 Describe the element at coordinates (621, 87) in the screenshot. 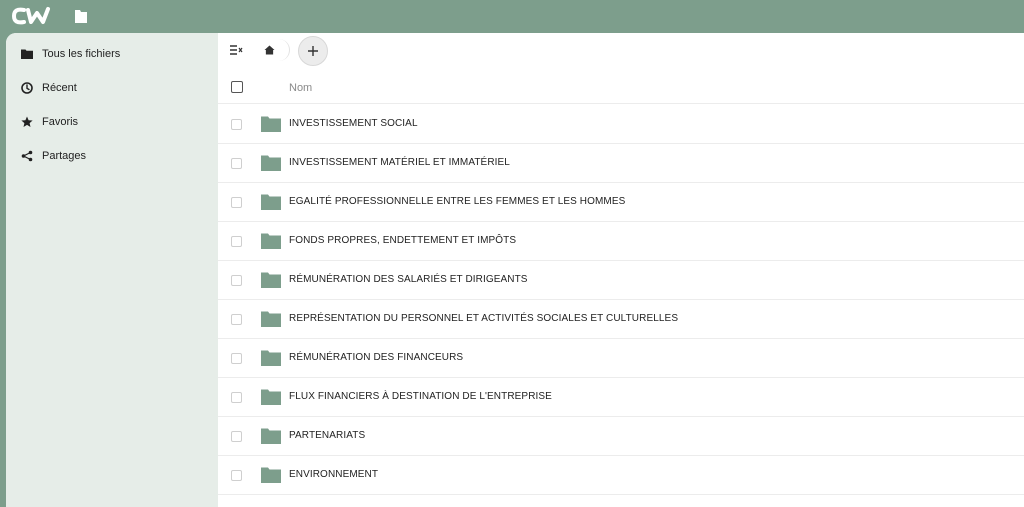

I see `file-list-header: Nom` at that location.